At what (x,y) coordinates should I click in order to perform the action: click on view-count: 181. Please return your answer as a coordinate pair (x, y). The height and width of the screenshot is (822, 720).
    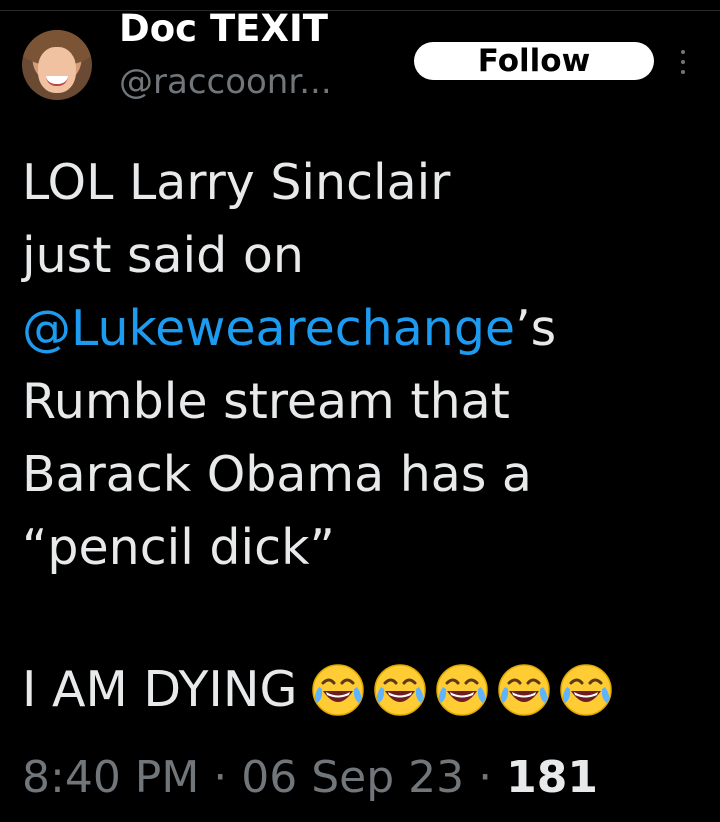
    Looking at the image, I should click on (552, 777).